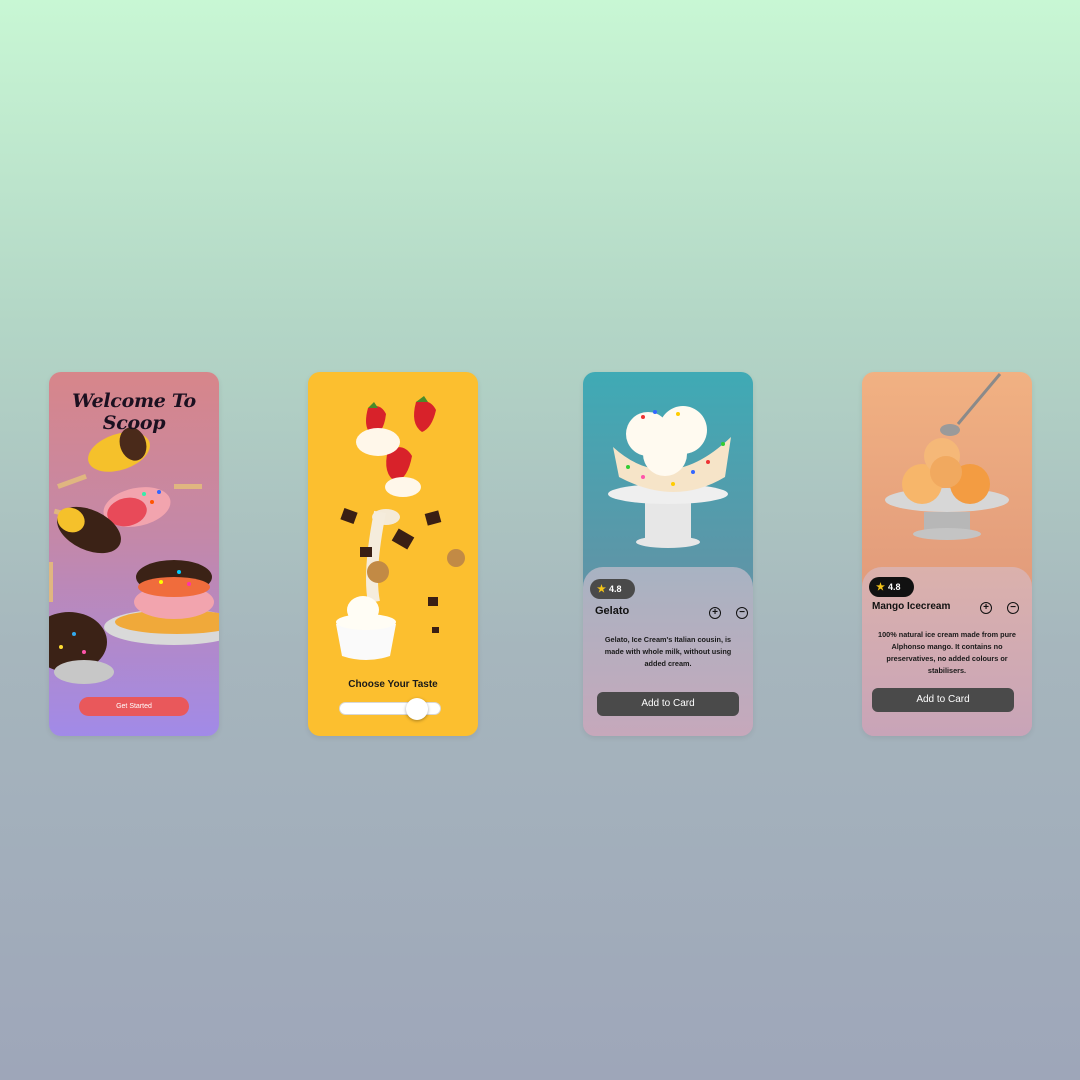  Describe the element at coordinates (134, 706) in the screenshot. I see `get-started-button: Get Started` at that location.